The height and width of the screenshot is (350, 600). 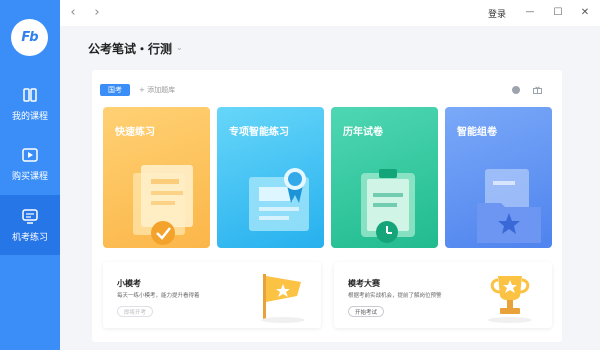 What do you see at coordinates (163, 205) in the screenshot?
I see `document-illustration-icon` at bounding box center [163, 205].